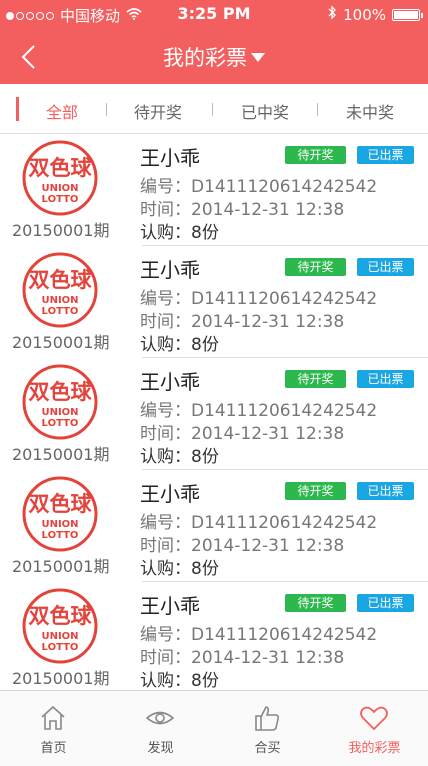 The width and height of the screenshot is (428, 766). What do you see at coordinates (205, 58) in the screenshot?
I see `page-title-text: 我的彩票` at bounding box center [205, 58].